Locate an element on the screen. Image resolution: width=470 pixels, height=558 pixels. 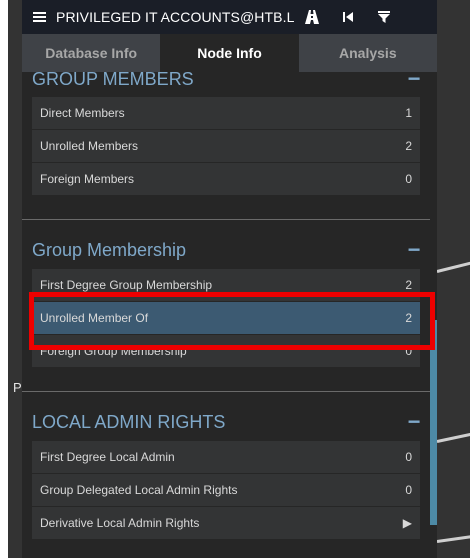
panel-tabs: Database Info Node Info Analysis is located at coordinates (229, 53).